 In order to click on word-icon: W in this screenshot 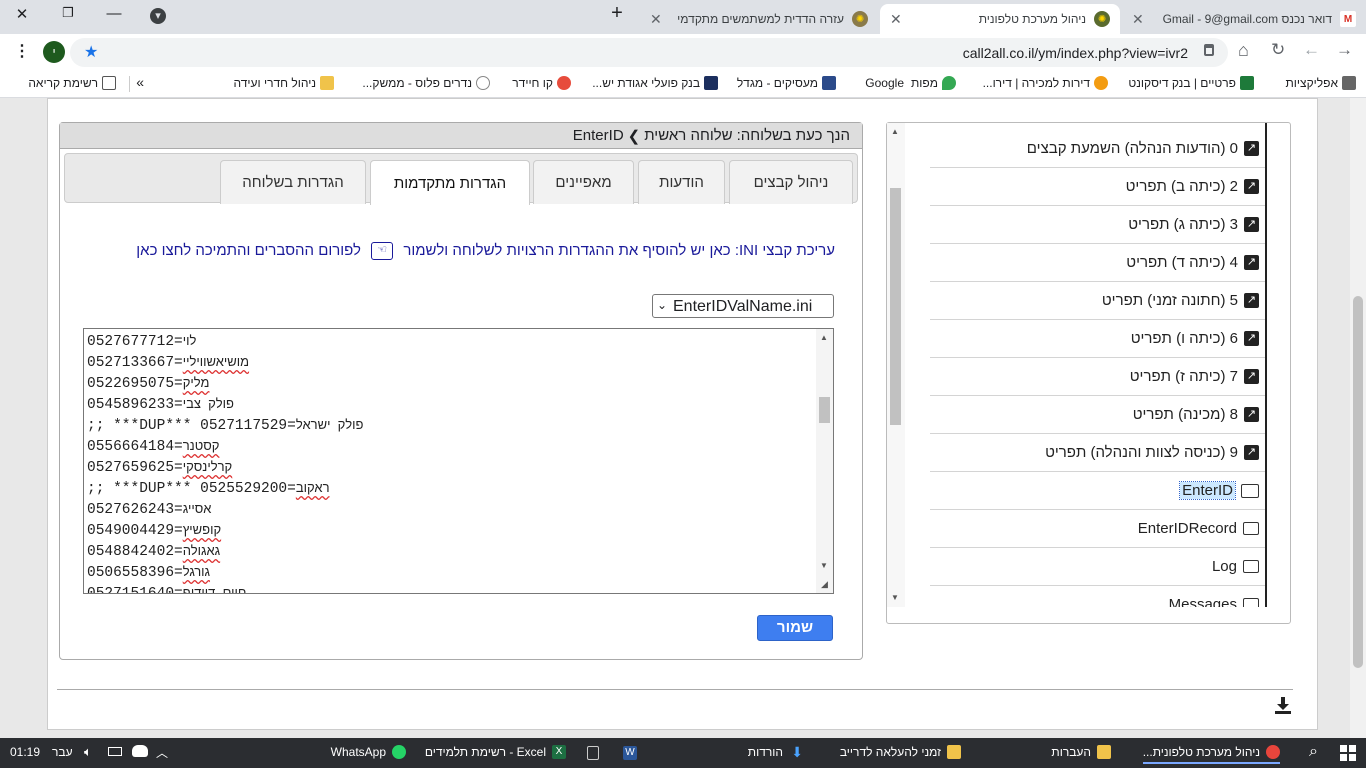, I will do `click(630, 753)`.